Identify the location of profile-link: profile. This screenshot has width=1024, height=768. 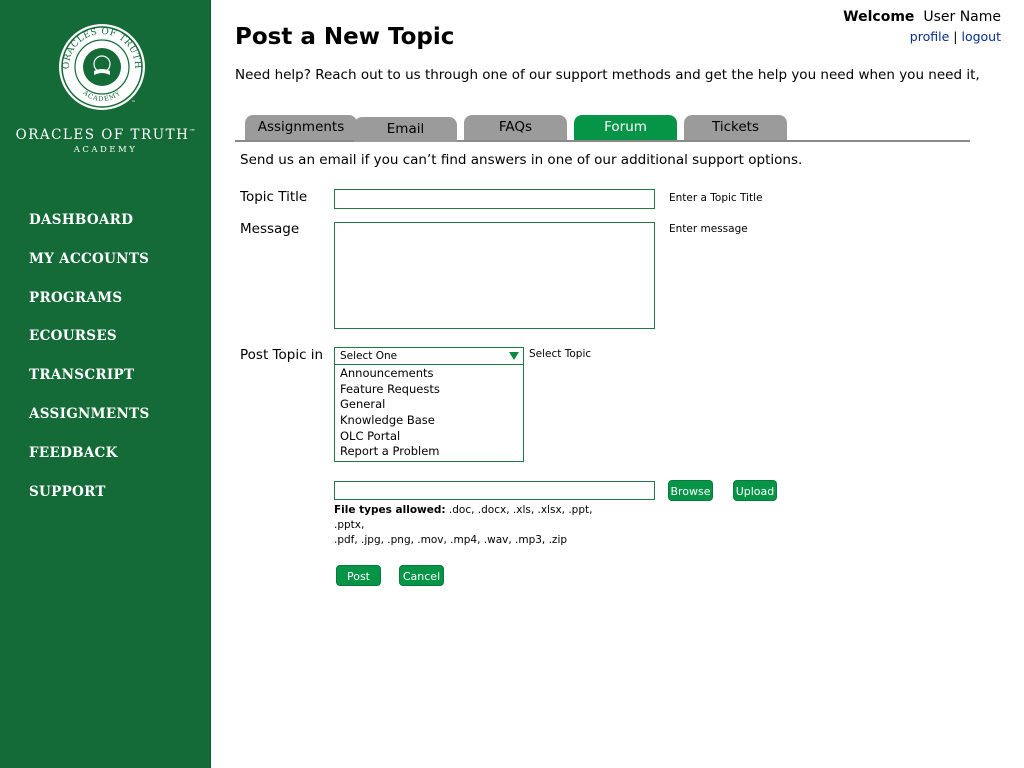
(929, 36).